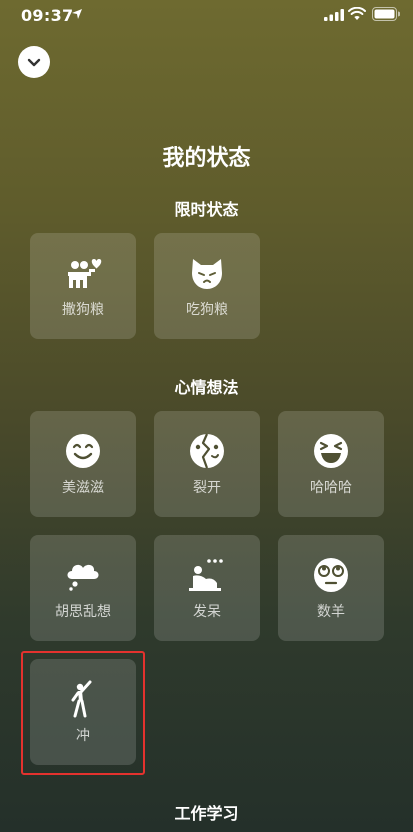  What do you see at coordinates (206, 575) in the screenshot?
I see `daze-person-icon` at bounding box center [206, 575].